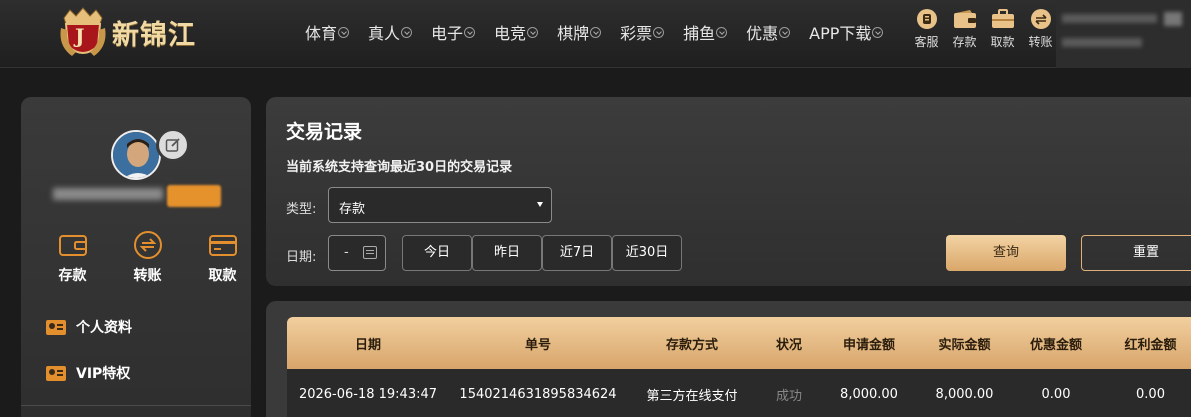  I want to click on edit-profile-button, so click(173, 145).